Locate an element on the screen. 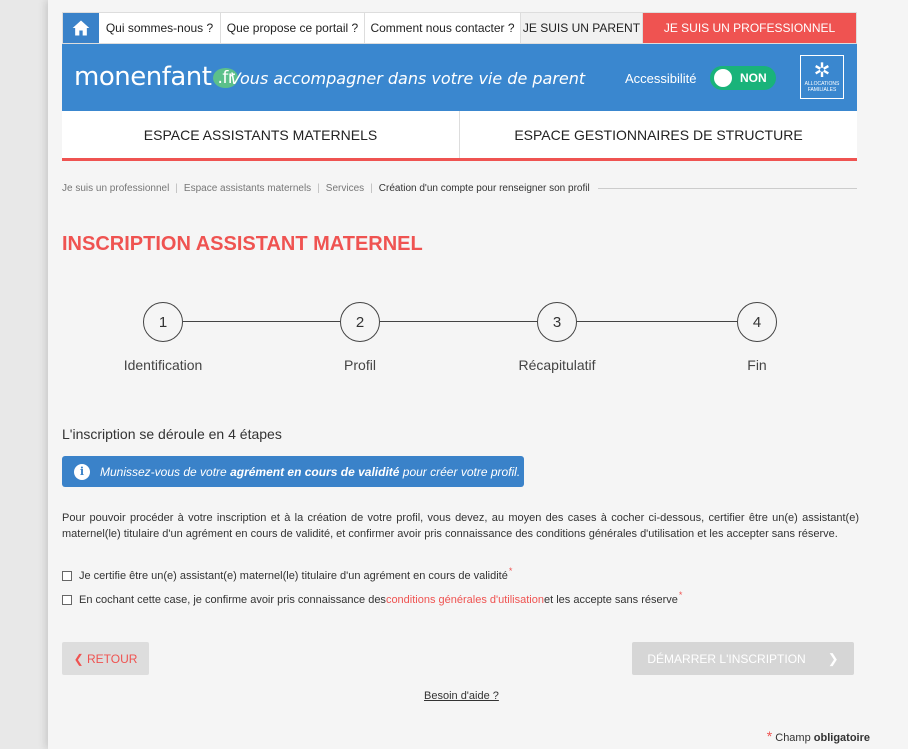  chevron-left-icon: ❮ is located at coordinates (78, 658).